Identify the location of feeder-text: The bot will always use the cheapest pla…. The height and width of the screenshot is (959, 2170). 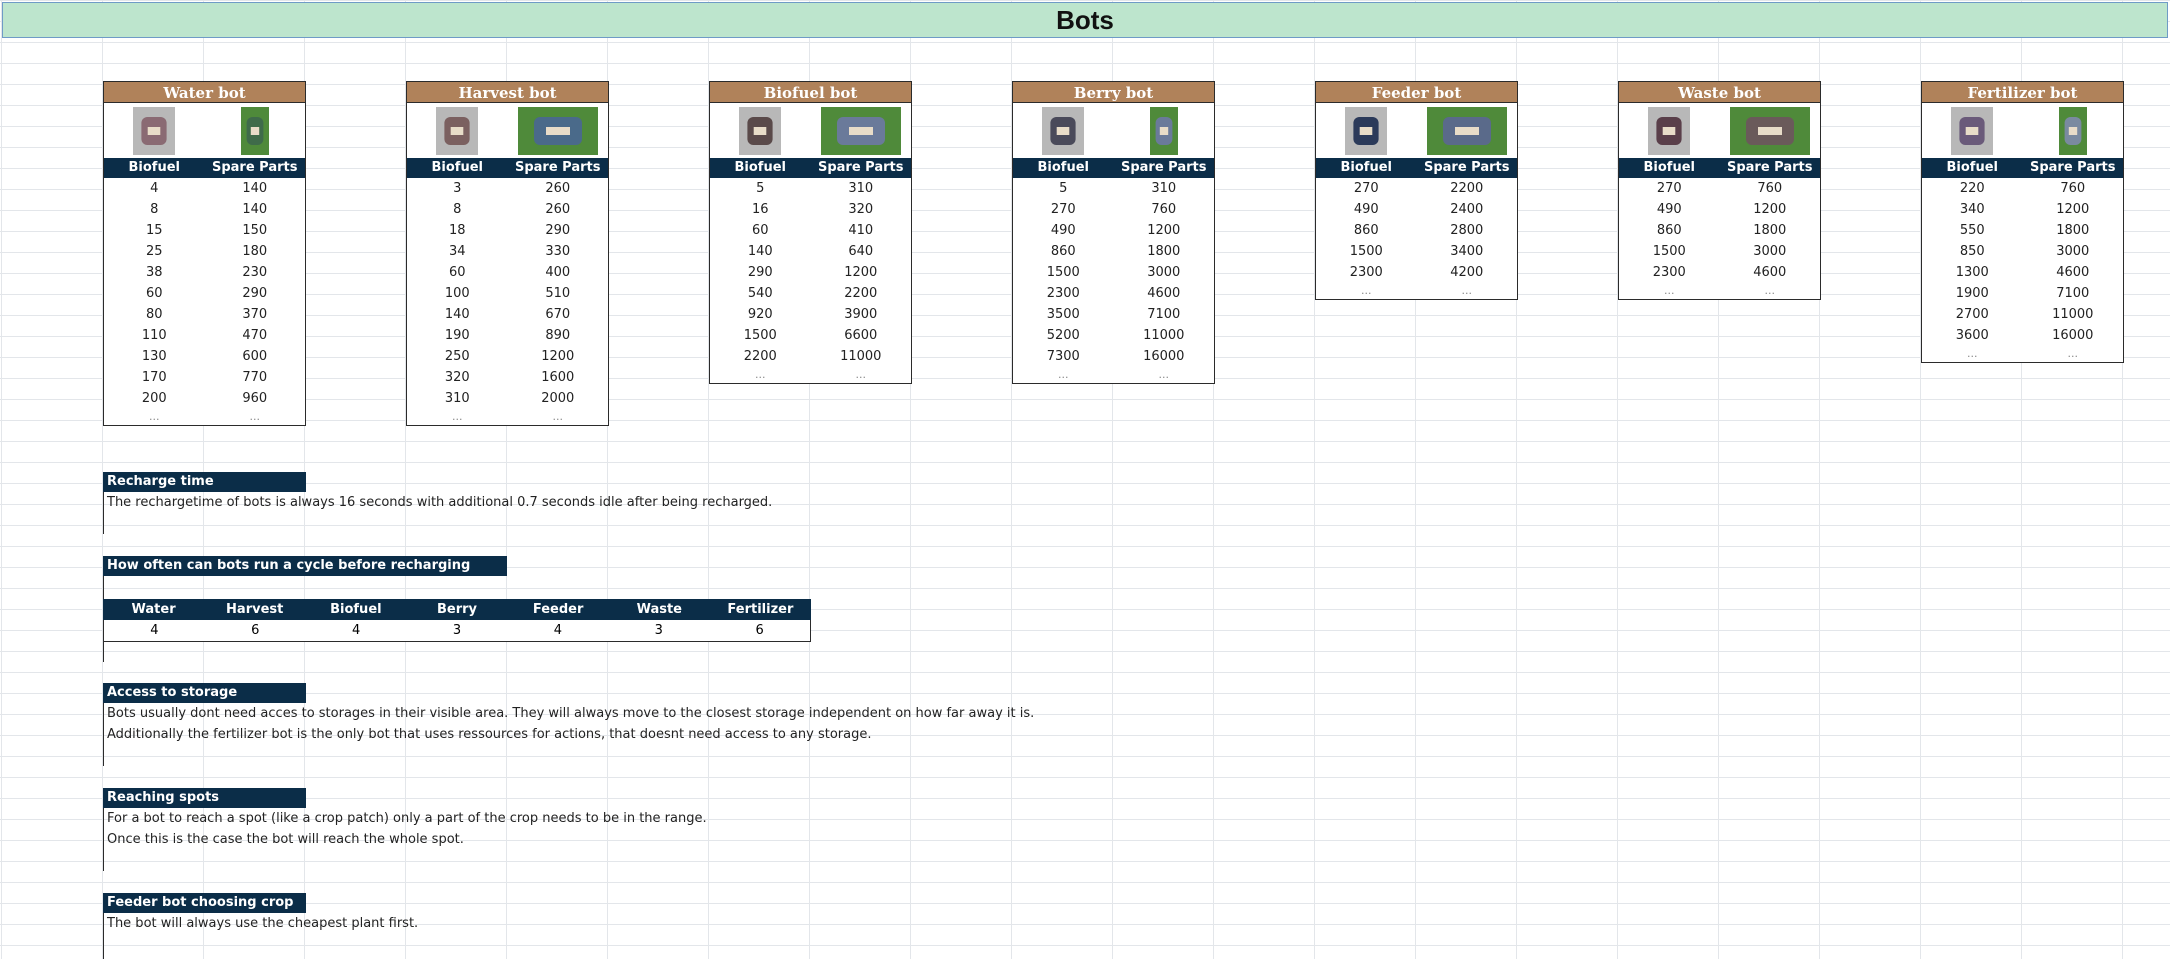
(553, 936).